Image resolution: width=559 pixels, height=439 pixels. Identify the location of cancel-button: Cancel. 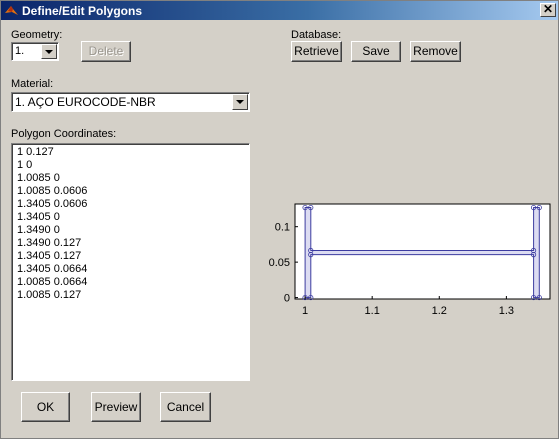
(185, 407).